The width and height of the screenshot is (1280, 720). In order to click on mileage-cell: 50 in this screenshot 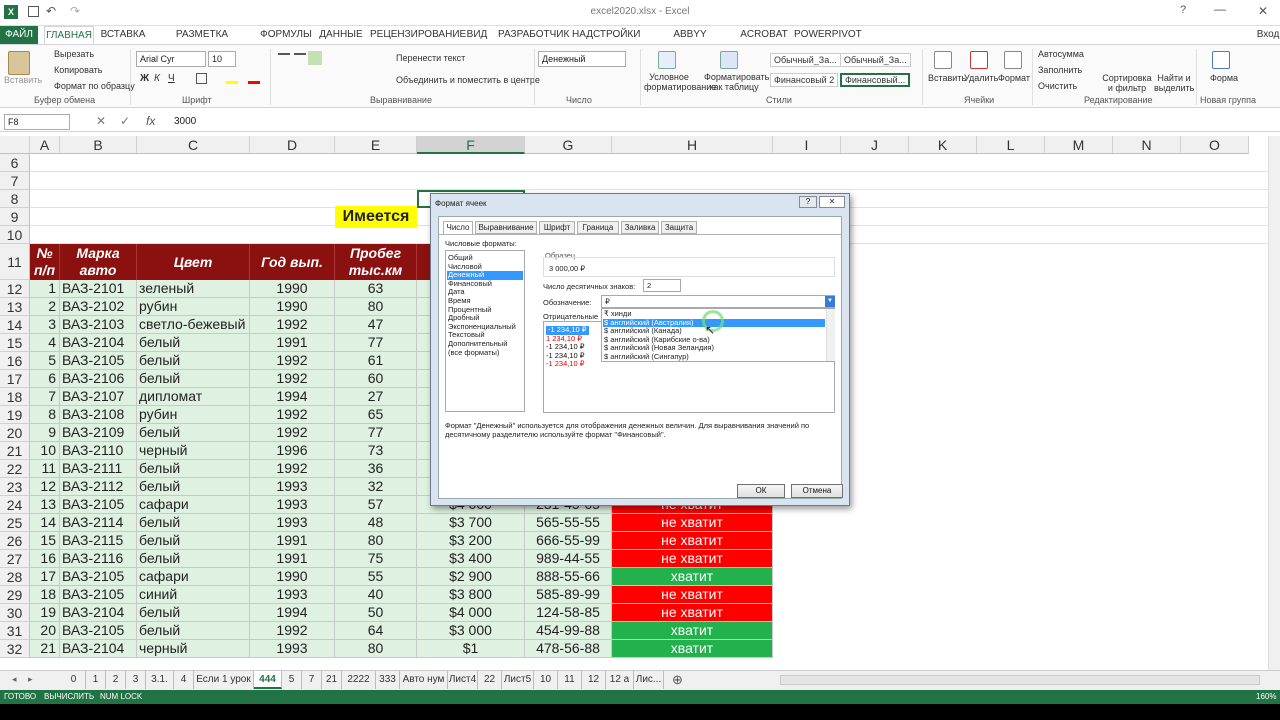, I will do `click(376, 613)`.